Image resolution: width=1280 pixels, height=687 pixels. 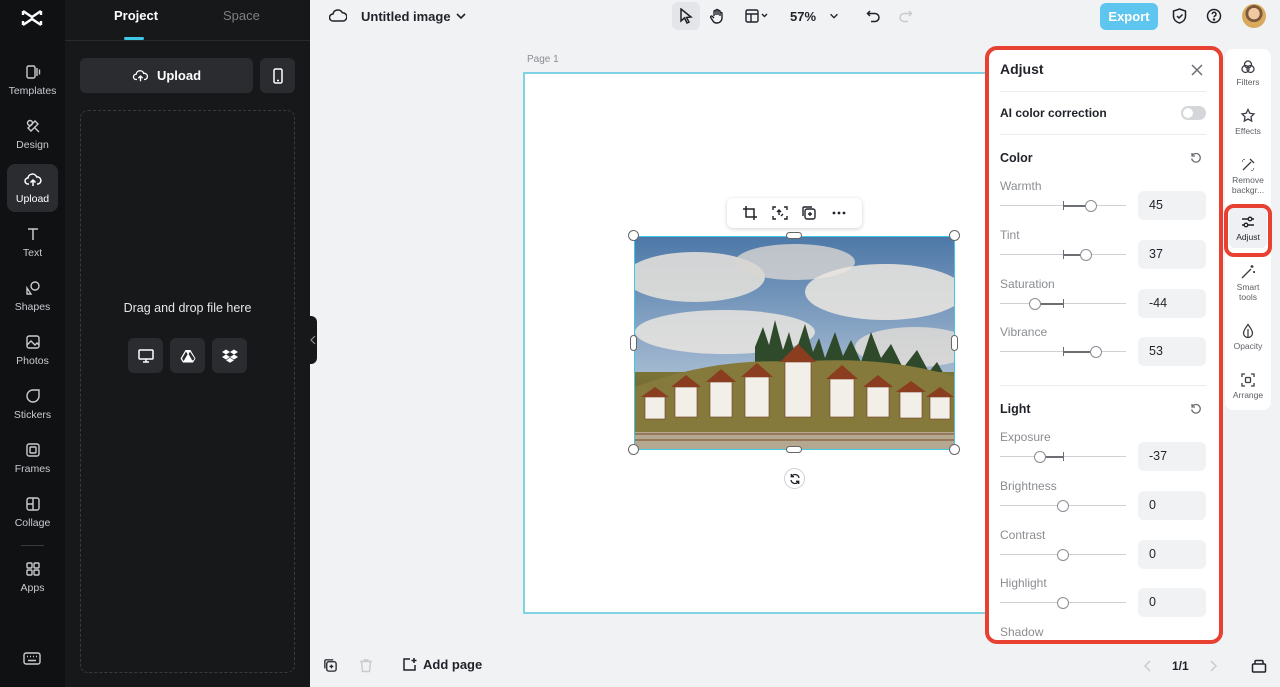 What do you see at coordinates (32, 18) in the screenshot?
I see `capcut-logo-icon` at bounding box center [32, 18].